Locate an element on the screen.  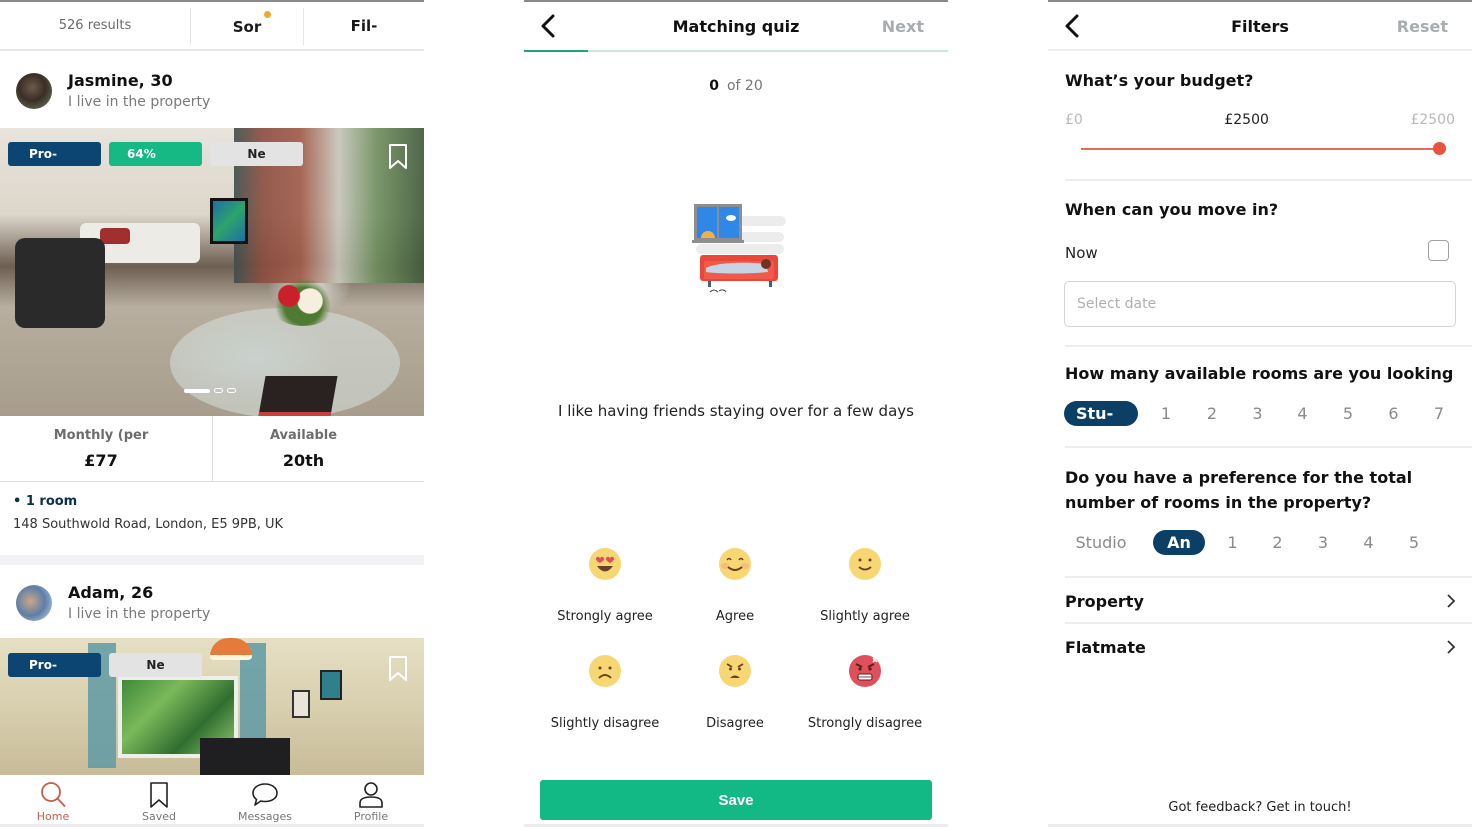
page-title: Filters is located at coordinates (1260, 26).